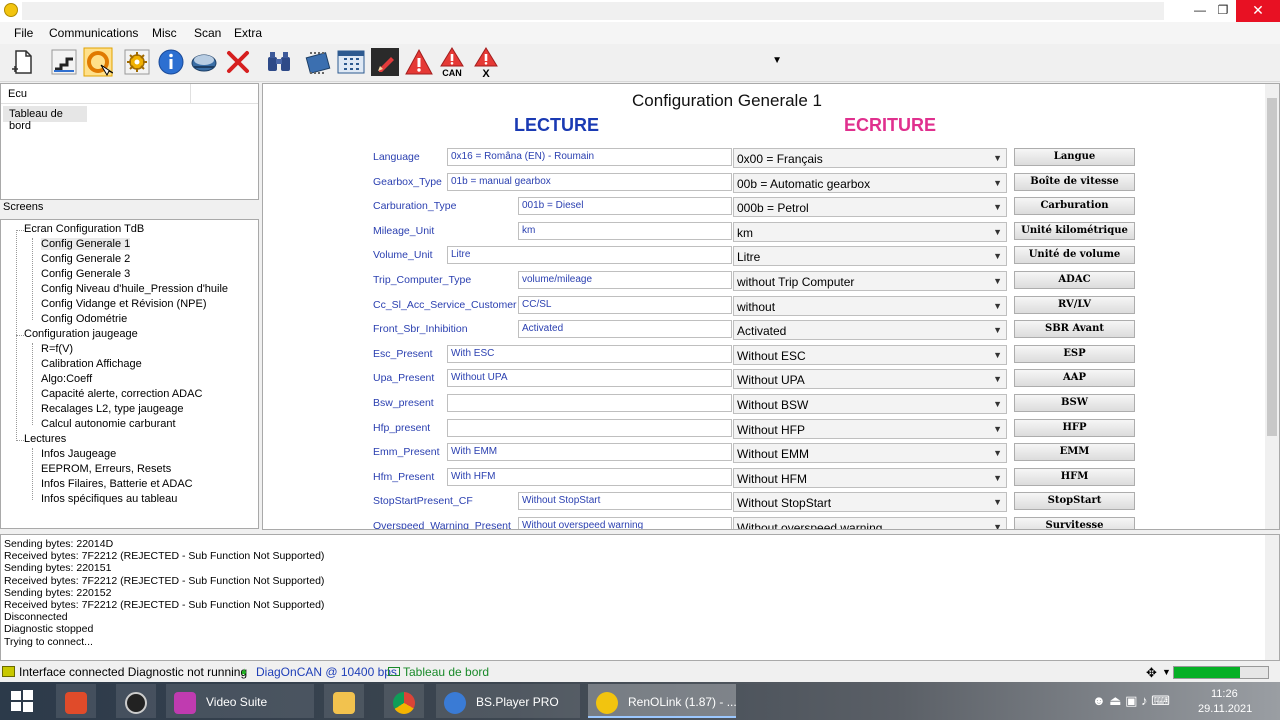 This screenshot has height=720, width=1280. Describe the element at coordinates (1074, 353) in the screenshot. I see `write-button: ESP` at that location.